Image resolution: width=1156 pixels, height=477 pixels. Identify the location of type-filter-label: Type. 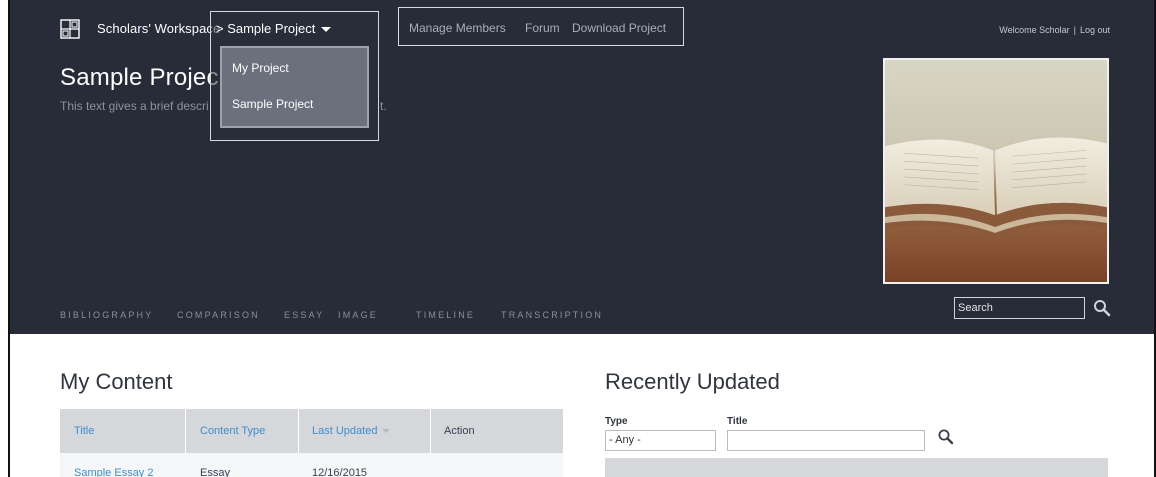
(616, 421).